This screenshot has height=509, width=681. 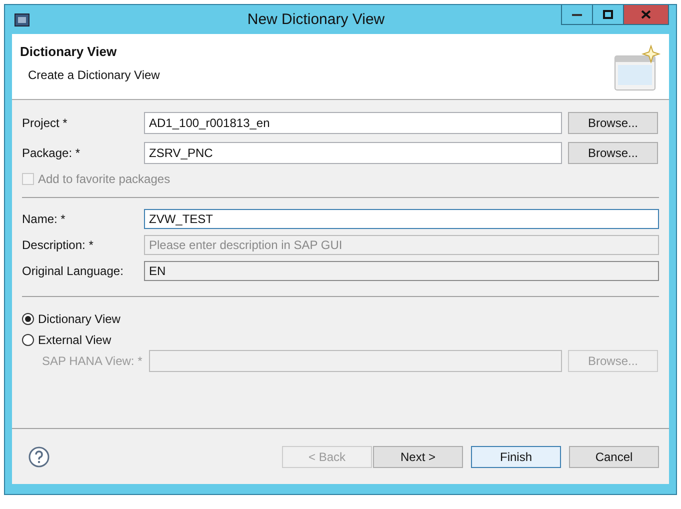 I want to click on radio-label: External View, so click(x=75, y=339).